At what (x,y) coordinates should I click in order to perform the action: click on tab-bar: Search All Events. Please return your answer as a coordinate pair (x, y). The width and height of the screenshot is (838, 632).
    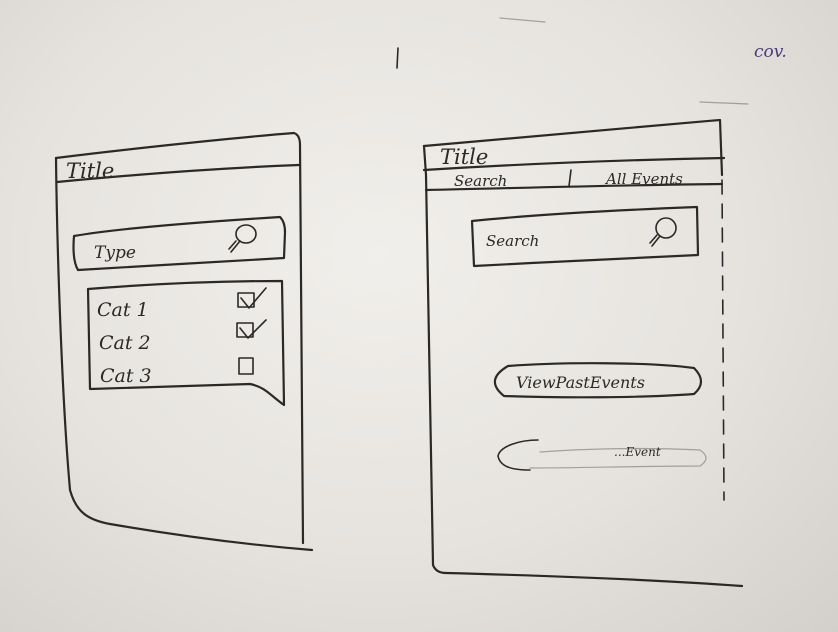
    Looking at the image, I should click on (574, 180).